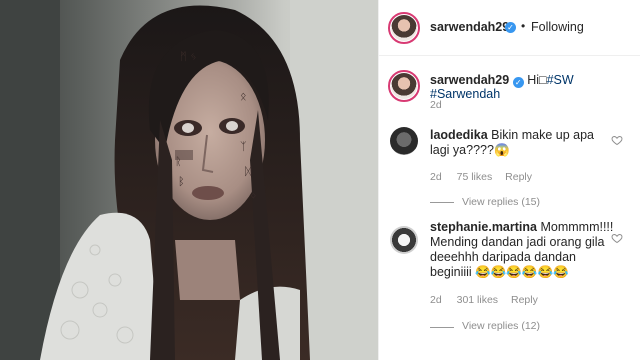  What do you see at coordinates (503, 257) in the screenshot?
I see `comment-body-line3: deeehhh daripada dandan` at bounding box center [503, 257].